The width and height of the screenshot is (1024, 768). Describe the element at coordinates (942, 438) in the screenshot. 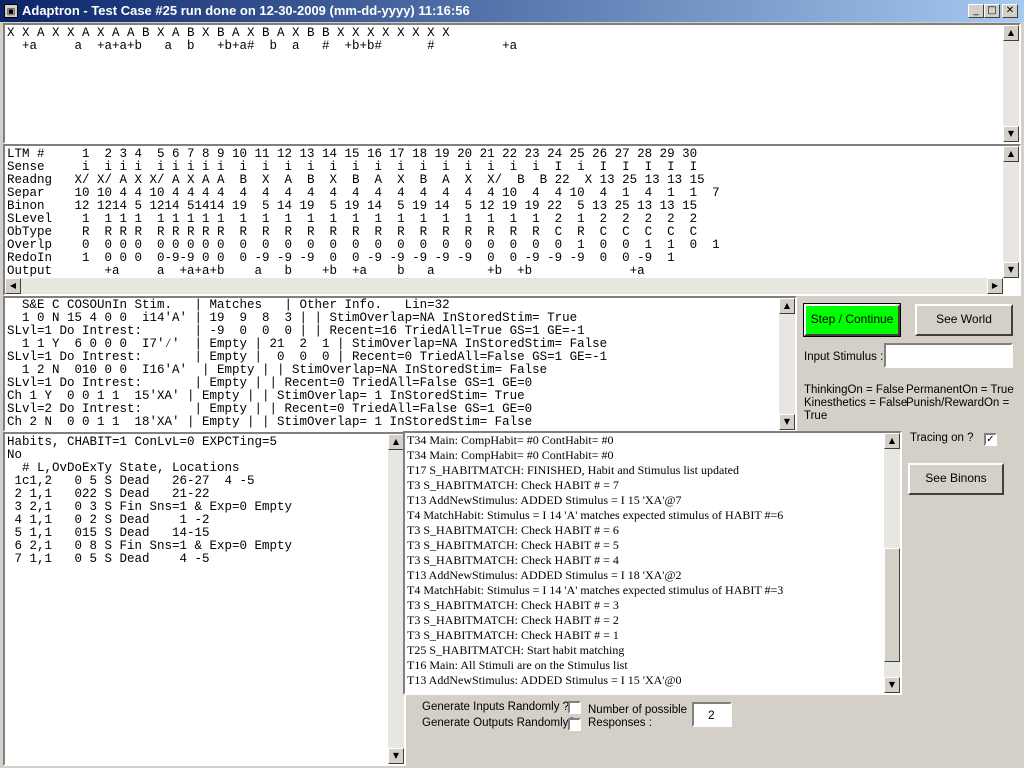

I see `tracing-label: Tracing on ?` at that location.